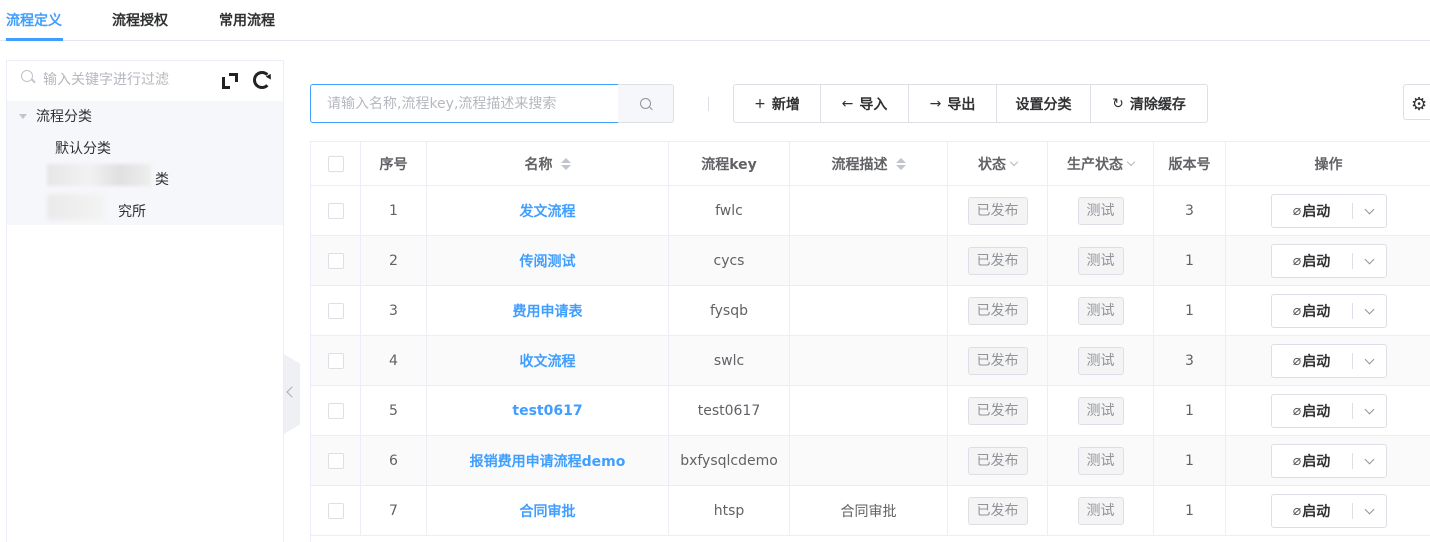 This screenshot has width=1430, height=542. What do you see at coordinates (394, 360) in the screenshot?
I see `row-index: 4` at bounding box center [394, 360].